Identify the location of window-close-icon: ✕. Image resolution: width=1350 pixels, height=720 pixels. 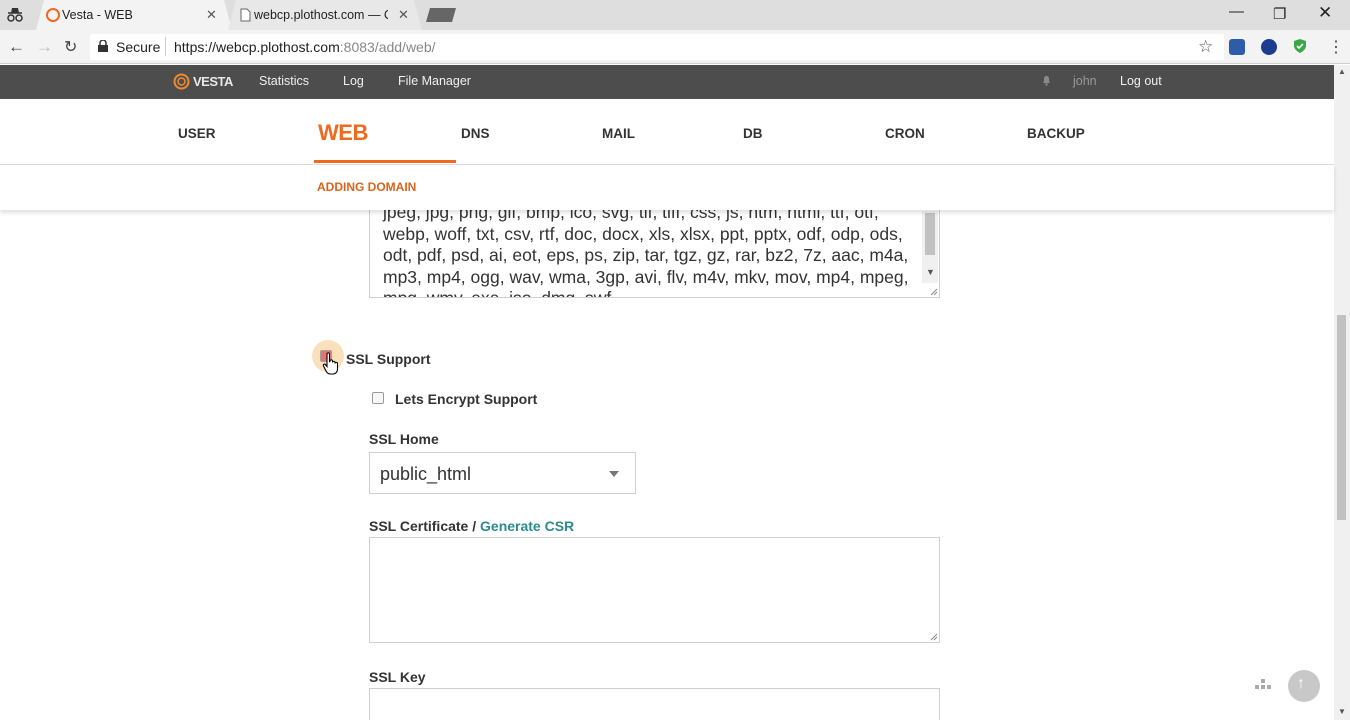
(1325, 13).